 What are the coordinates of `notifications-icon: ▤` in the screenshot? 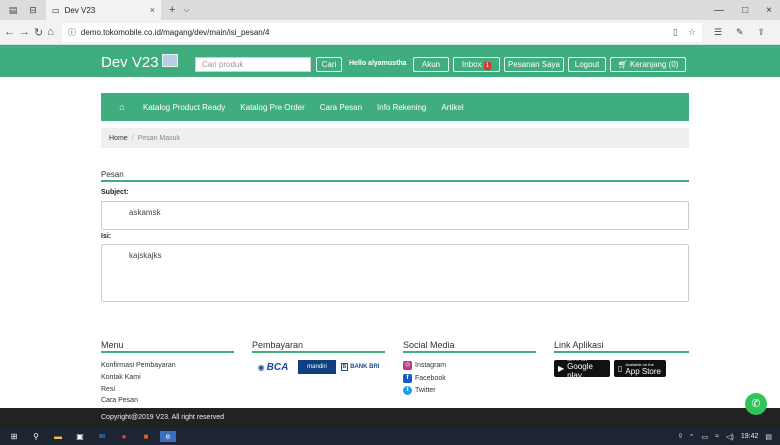 It's located at (768, 437).